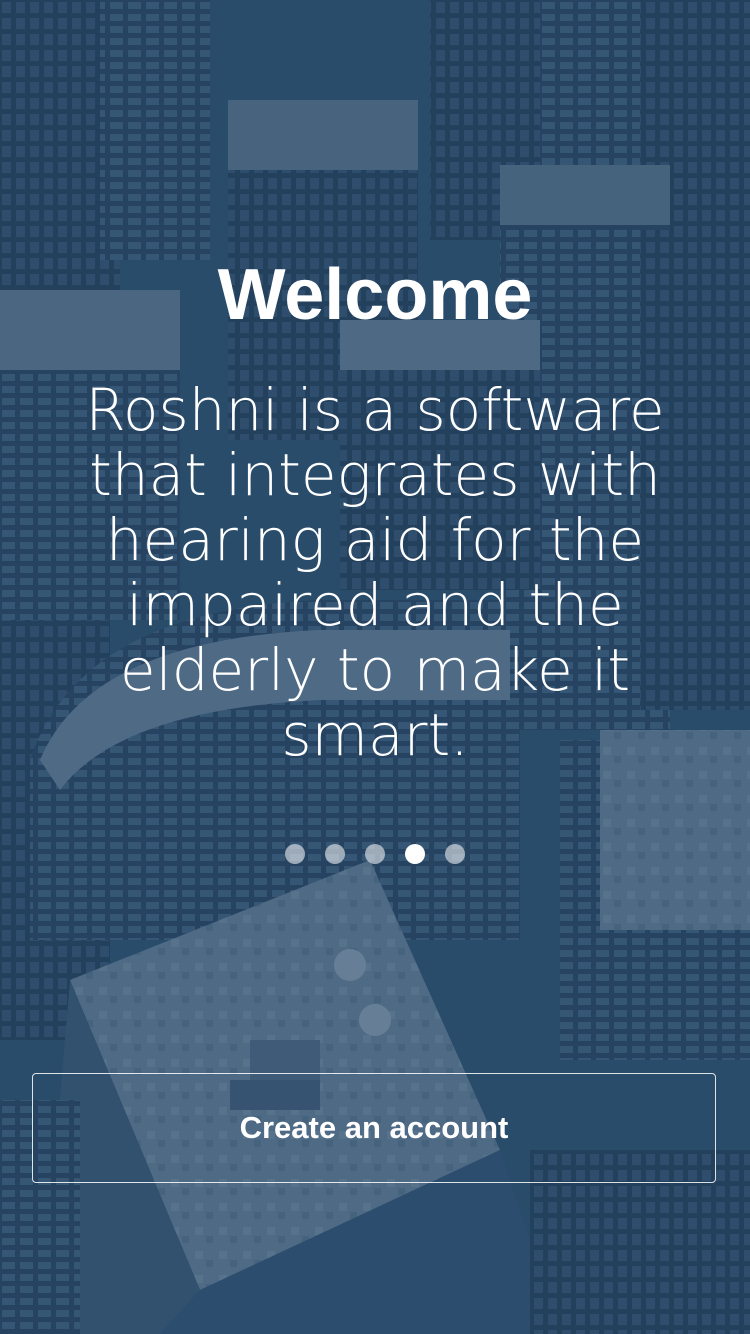 This screenshot has height=1334, width=750. What do you see at coordinates (375, 295) in the screenshot?
I see `welcome-title: Welcome` at bounding box center [375, 295].